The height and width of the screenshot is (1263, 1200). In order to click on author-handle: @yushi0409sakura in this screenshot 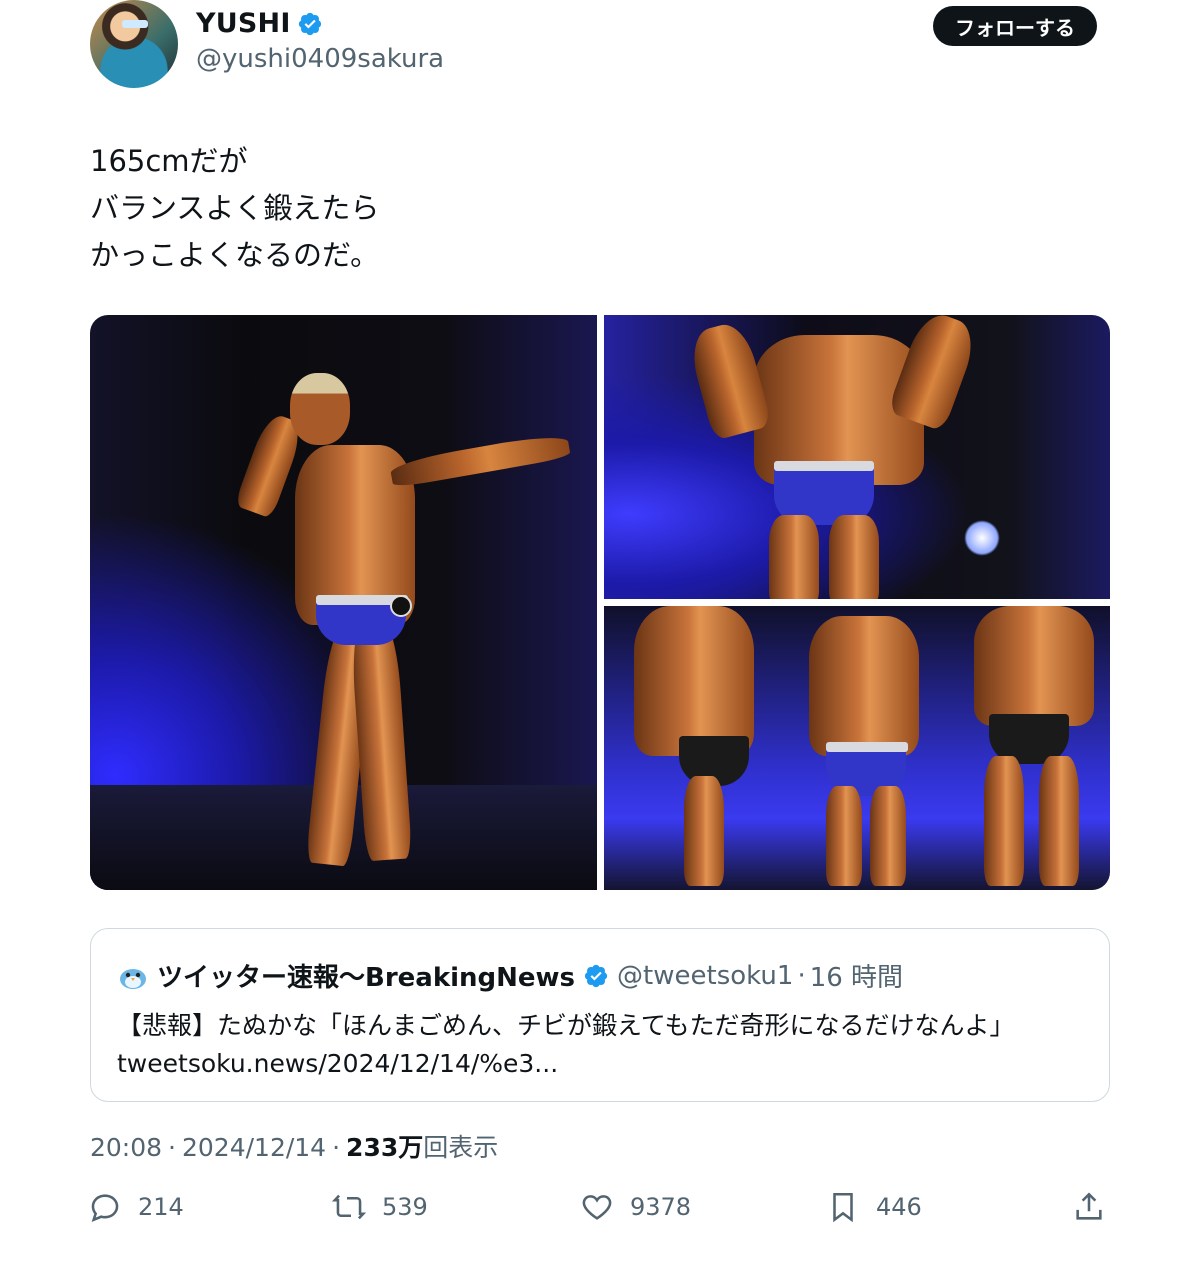, I will do `click(320, 59)`.